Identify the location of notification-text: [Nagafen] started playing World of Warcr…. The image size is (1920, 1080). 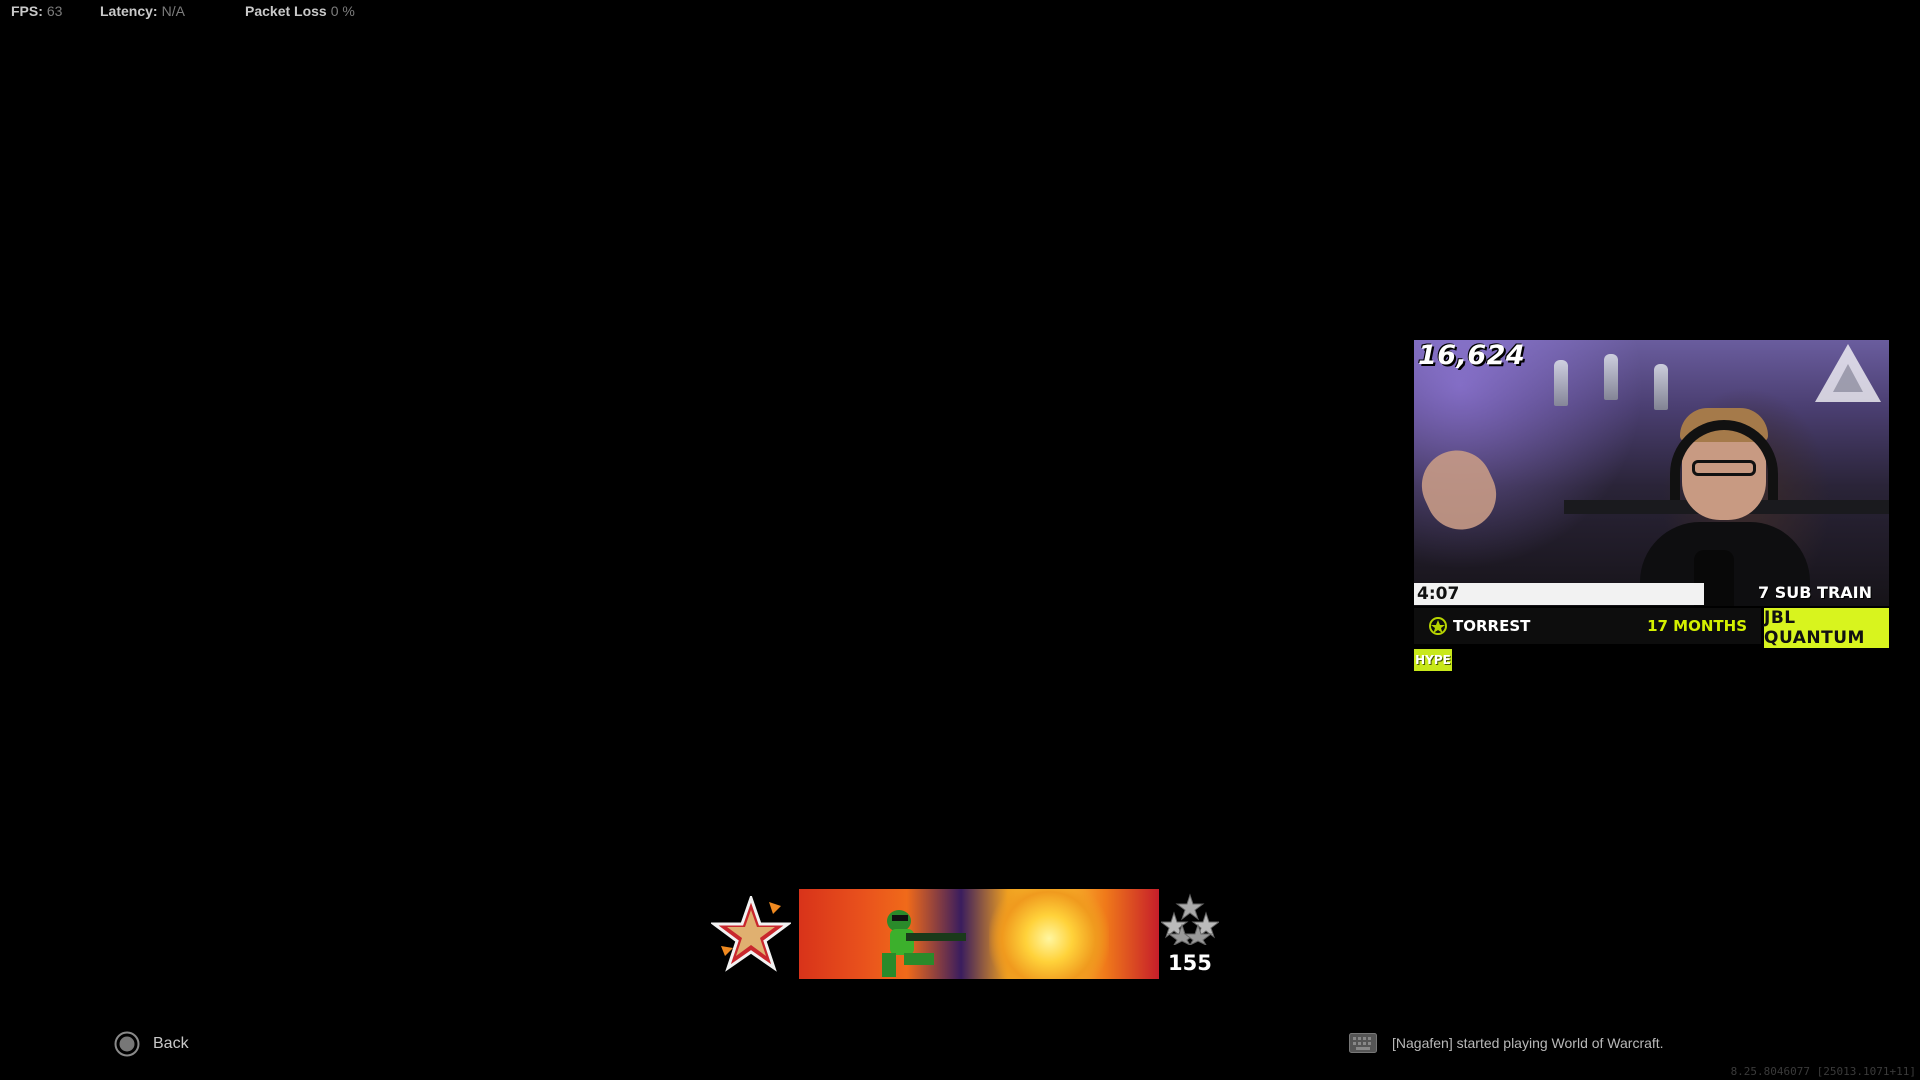
(1528, 1043).